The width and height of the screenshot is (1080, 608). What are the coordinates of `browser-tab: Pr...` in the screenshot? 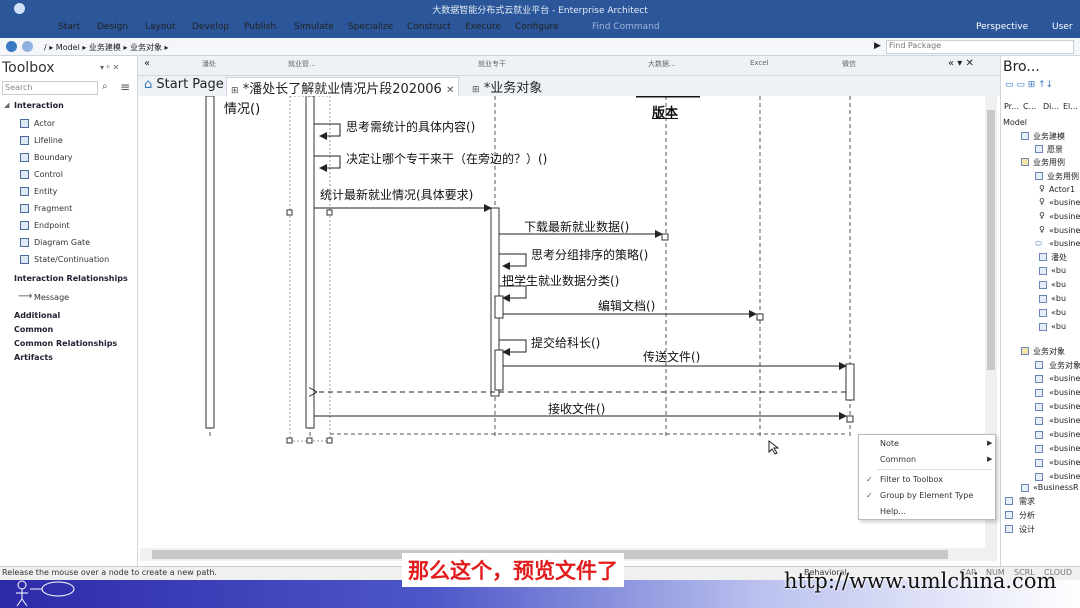 It's located at (1011, 106).